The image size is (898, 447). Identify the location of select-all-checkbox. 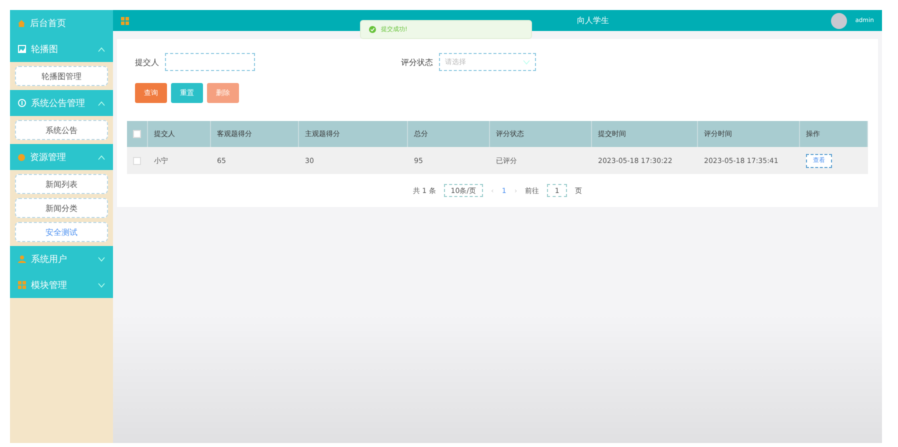
(137, 134).